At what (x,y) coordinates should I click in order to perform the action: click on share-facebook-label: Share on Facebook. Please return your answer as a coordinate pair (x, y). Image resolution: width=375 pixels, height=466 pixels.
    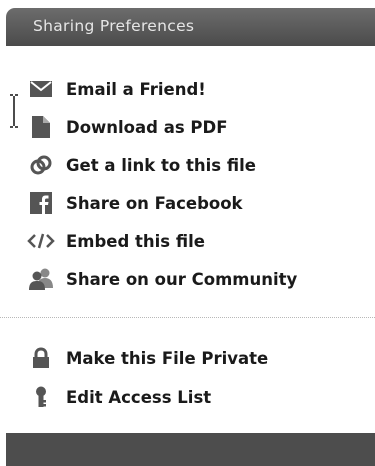
    Looking at the image, I should click on (154, 203).